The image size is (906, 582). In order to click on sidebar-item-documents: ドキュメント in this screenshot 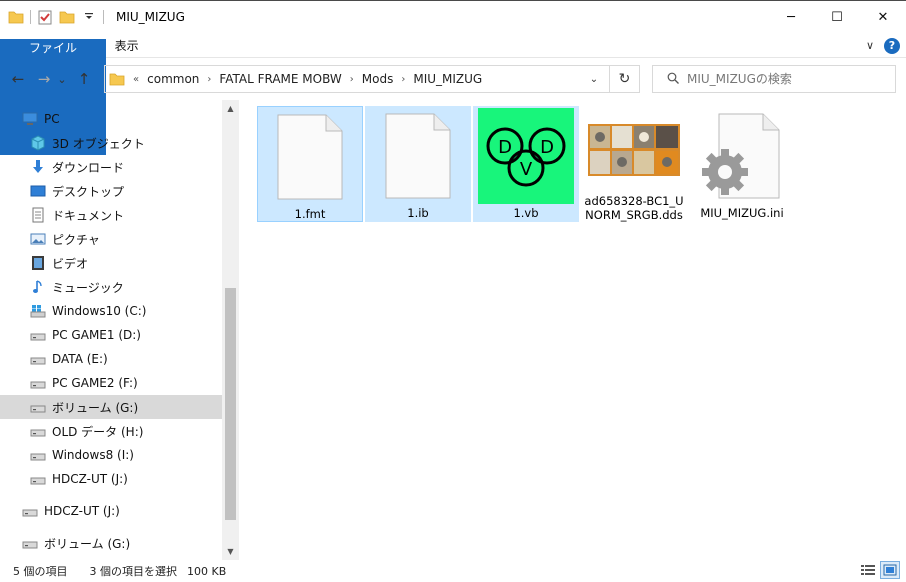, I will do `click(111, 215)`.